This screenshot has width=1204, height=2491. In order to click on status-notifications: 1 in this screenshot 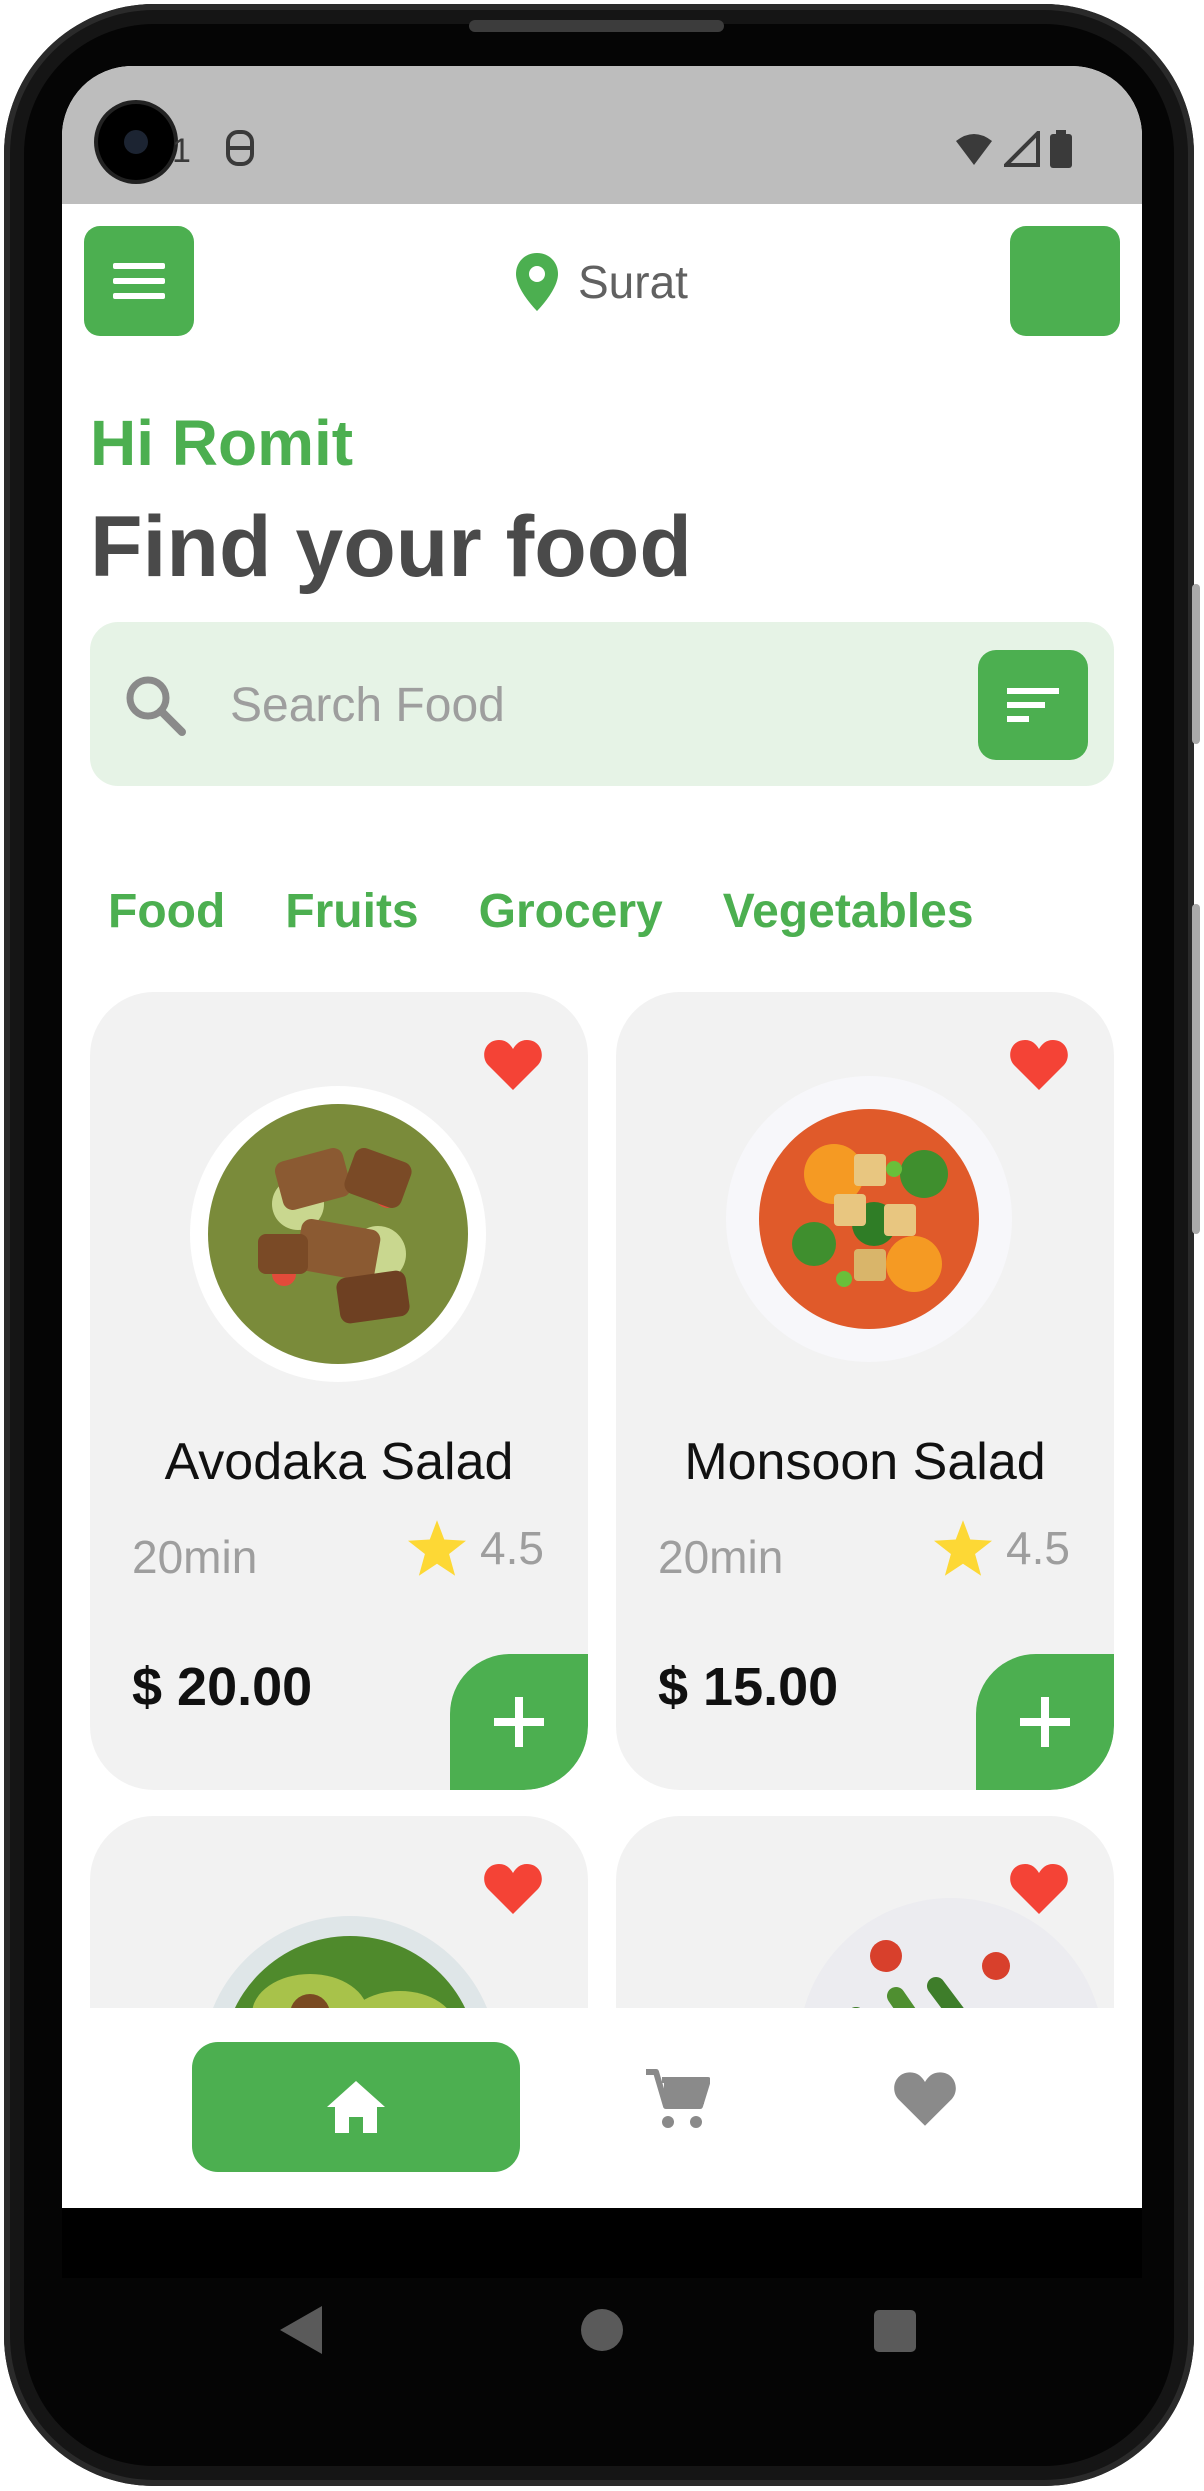, I will do `click(215, 152)`.